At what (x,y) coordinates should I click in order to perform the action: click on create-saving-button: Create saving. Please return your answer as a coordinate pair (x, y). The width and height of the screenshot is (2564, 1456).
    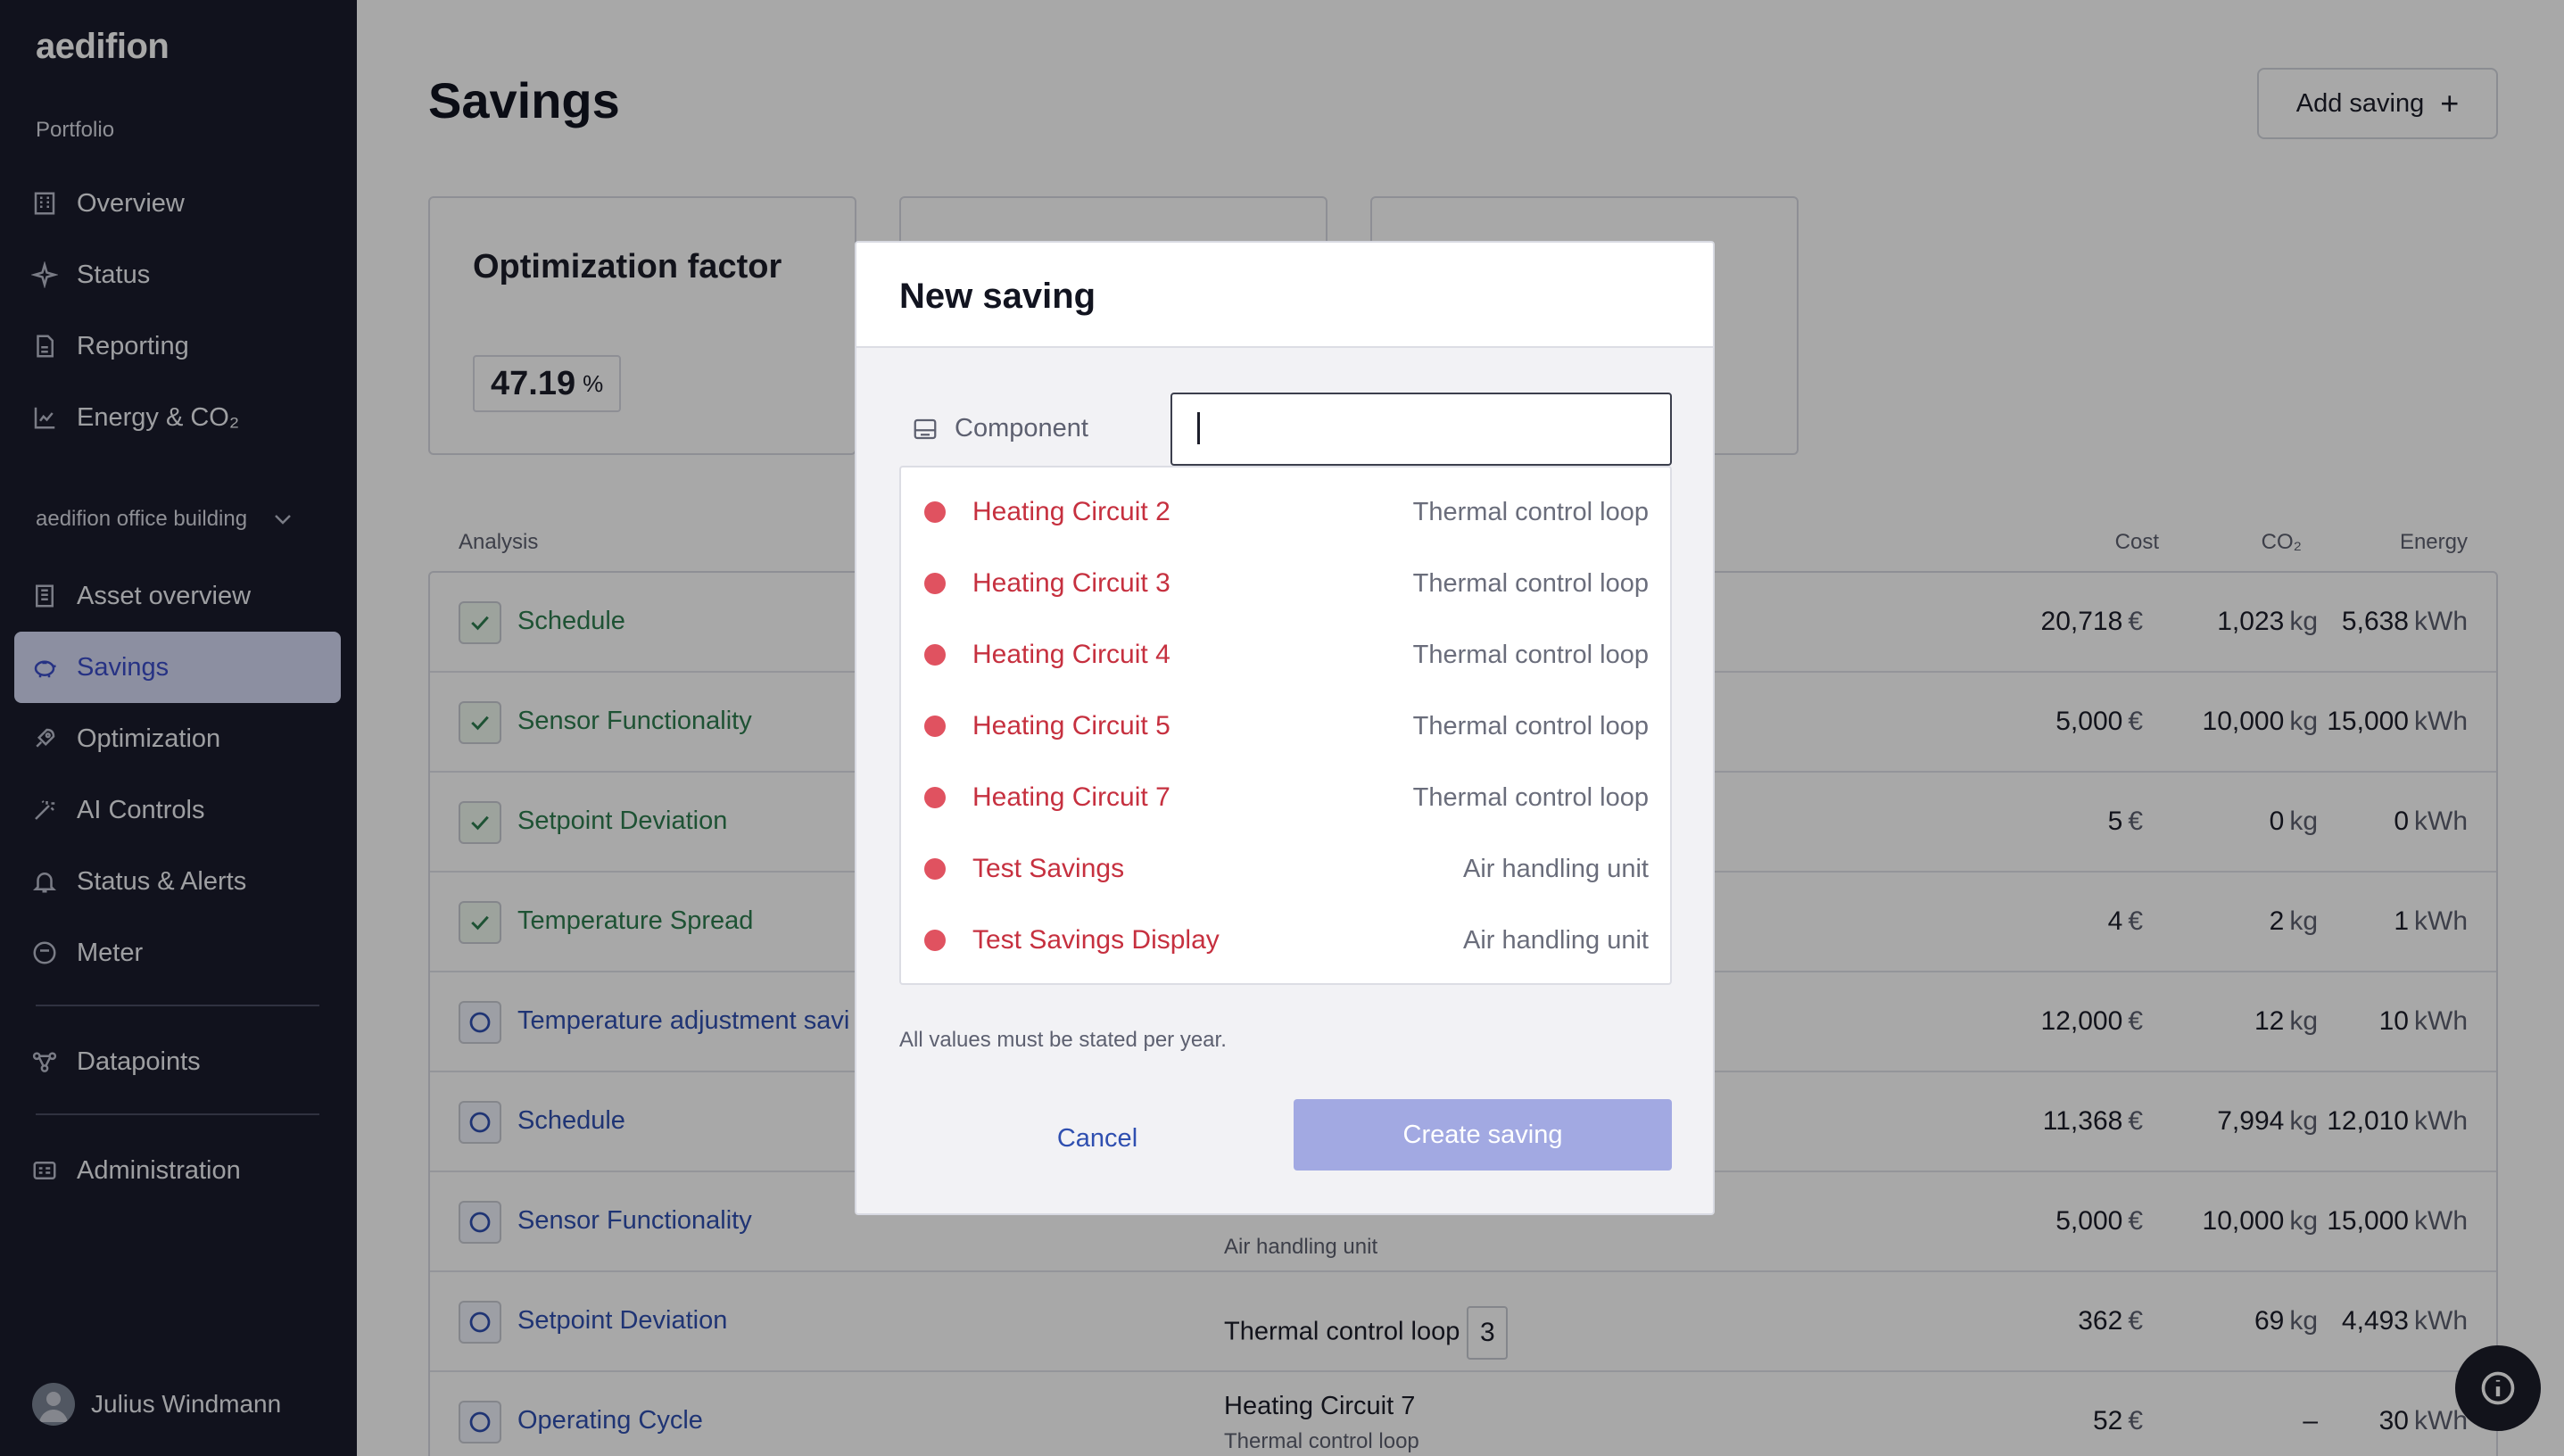
    Looking at the image, I should click on (1483, 1135).